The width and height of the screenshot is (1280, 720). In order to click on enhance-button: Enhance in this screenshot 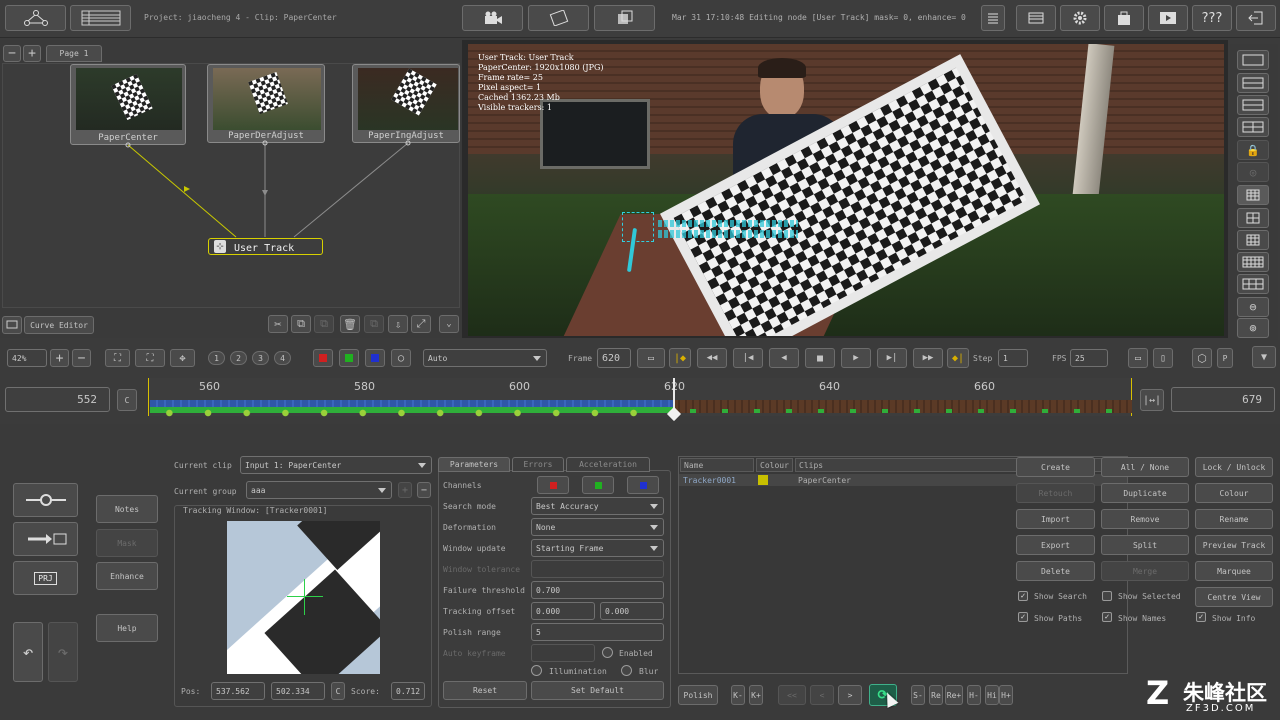, I will do `click(127, 576)`.